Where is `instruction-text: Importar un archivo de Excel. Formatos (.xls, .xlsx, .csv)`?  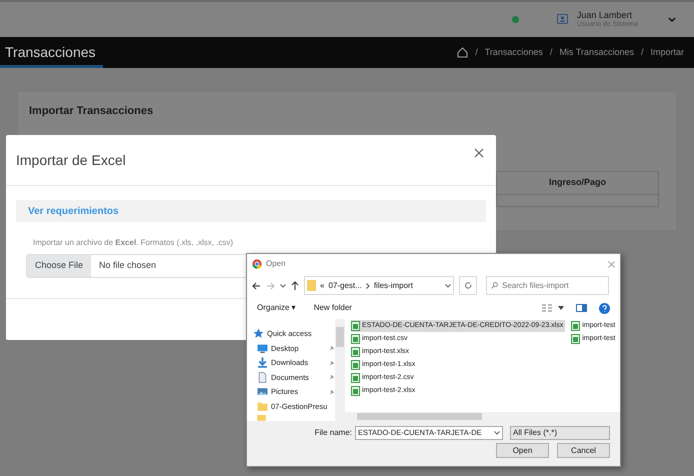
instruction-text: Importar un archivo de Excel. Formatos (.xls, .xlsx, .csv) is located at coordinates (133, 243).